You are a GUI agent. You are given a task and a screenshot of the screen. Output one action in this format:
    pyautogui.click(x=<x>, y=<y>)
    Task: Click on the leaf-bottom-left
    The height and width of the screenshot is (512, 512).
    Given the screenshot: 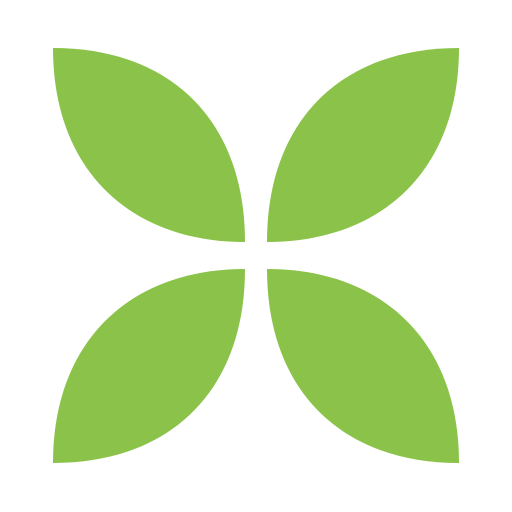 What is the action you would take?
    pyautogui.click(x=149, y=366)
    